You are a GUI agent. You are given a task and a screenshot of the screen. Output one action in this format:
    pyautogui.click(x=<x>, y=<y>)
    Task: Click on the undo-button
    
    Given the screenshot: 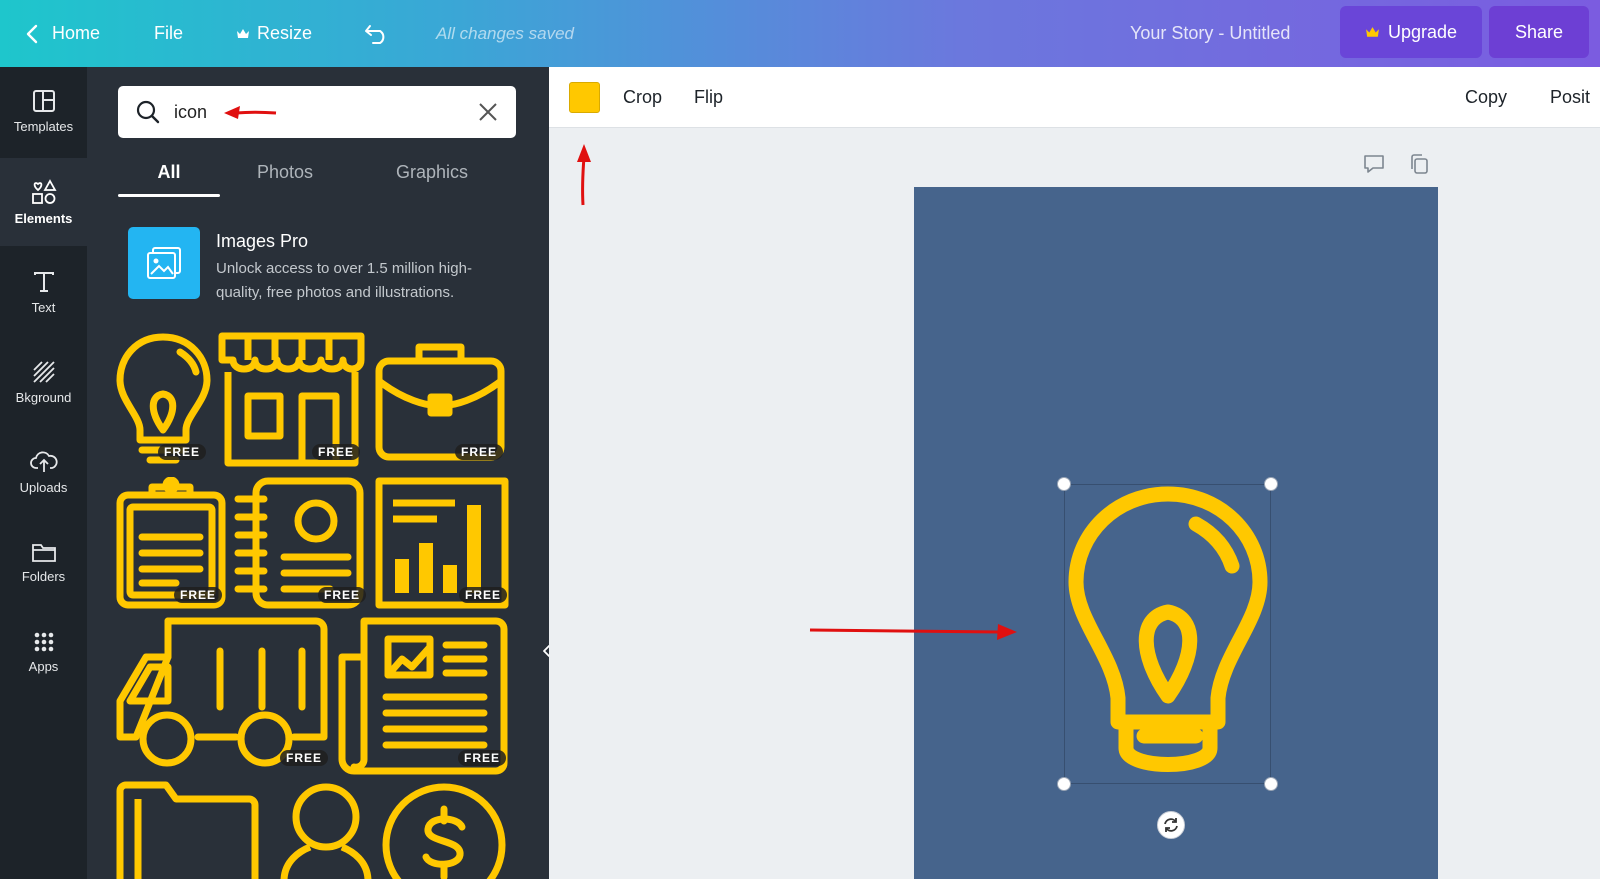 What is the action you would take?
    pyautogui.click(x=377, y=33)
    